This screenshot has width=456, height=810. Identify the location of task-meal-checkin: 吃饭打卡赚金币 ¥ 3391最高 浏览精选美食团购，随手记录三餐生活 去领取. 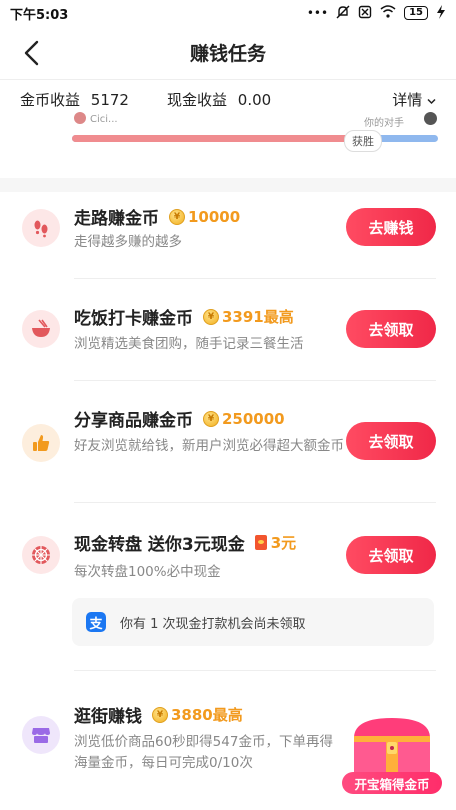
(228, 336).